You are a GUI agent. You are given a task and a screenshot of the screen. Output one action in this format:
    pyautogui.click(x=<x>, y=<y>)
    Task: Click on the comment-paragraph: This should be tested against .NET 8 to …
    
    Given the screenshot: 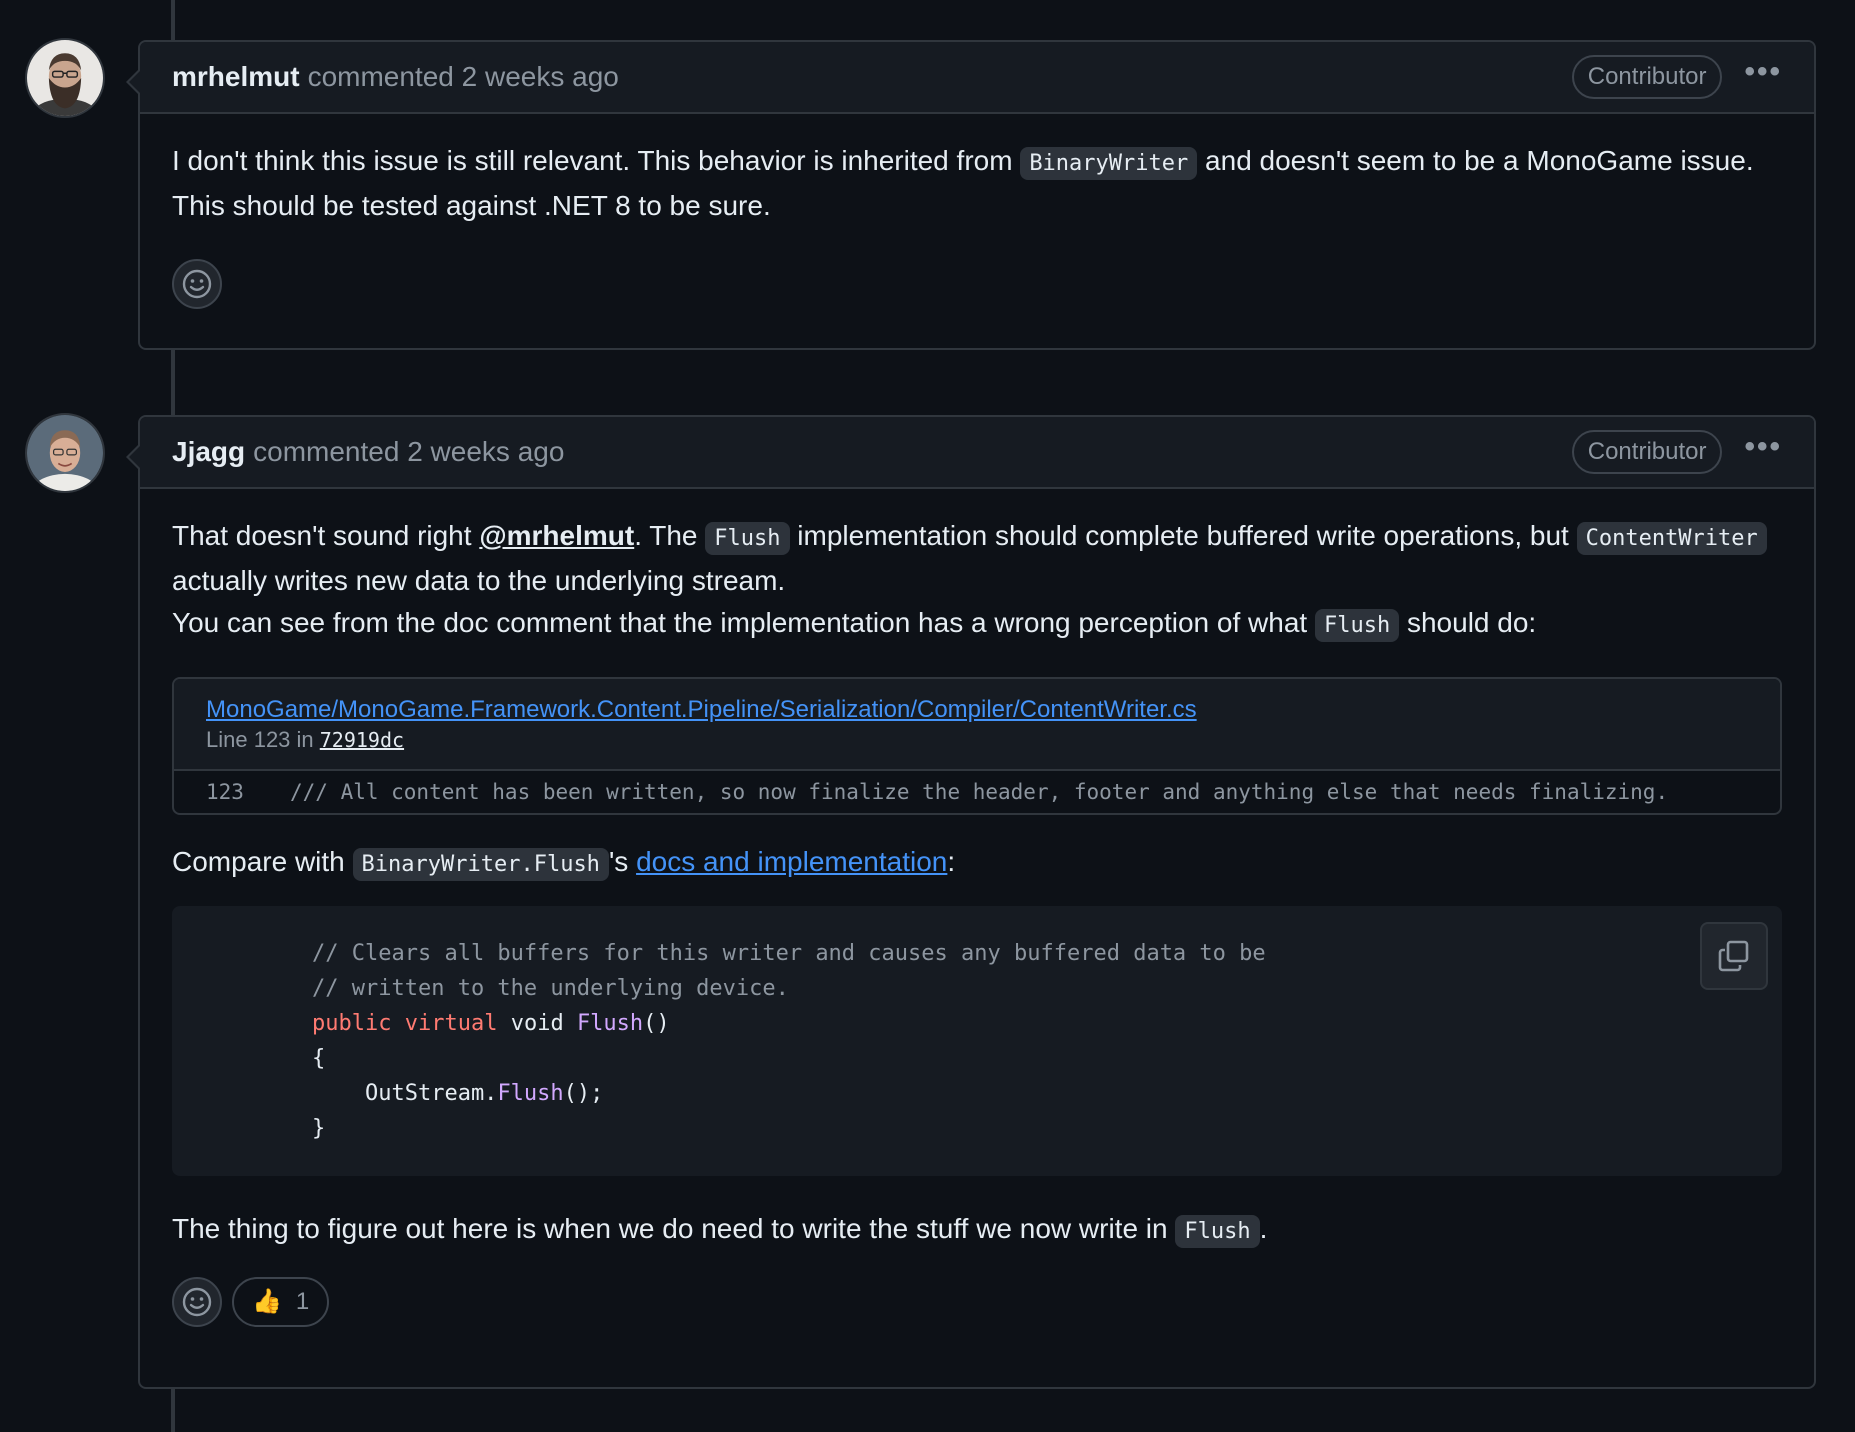 What is the action you would take?
    pyautogui.click(x=471, y=205)
    